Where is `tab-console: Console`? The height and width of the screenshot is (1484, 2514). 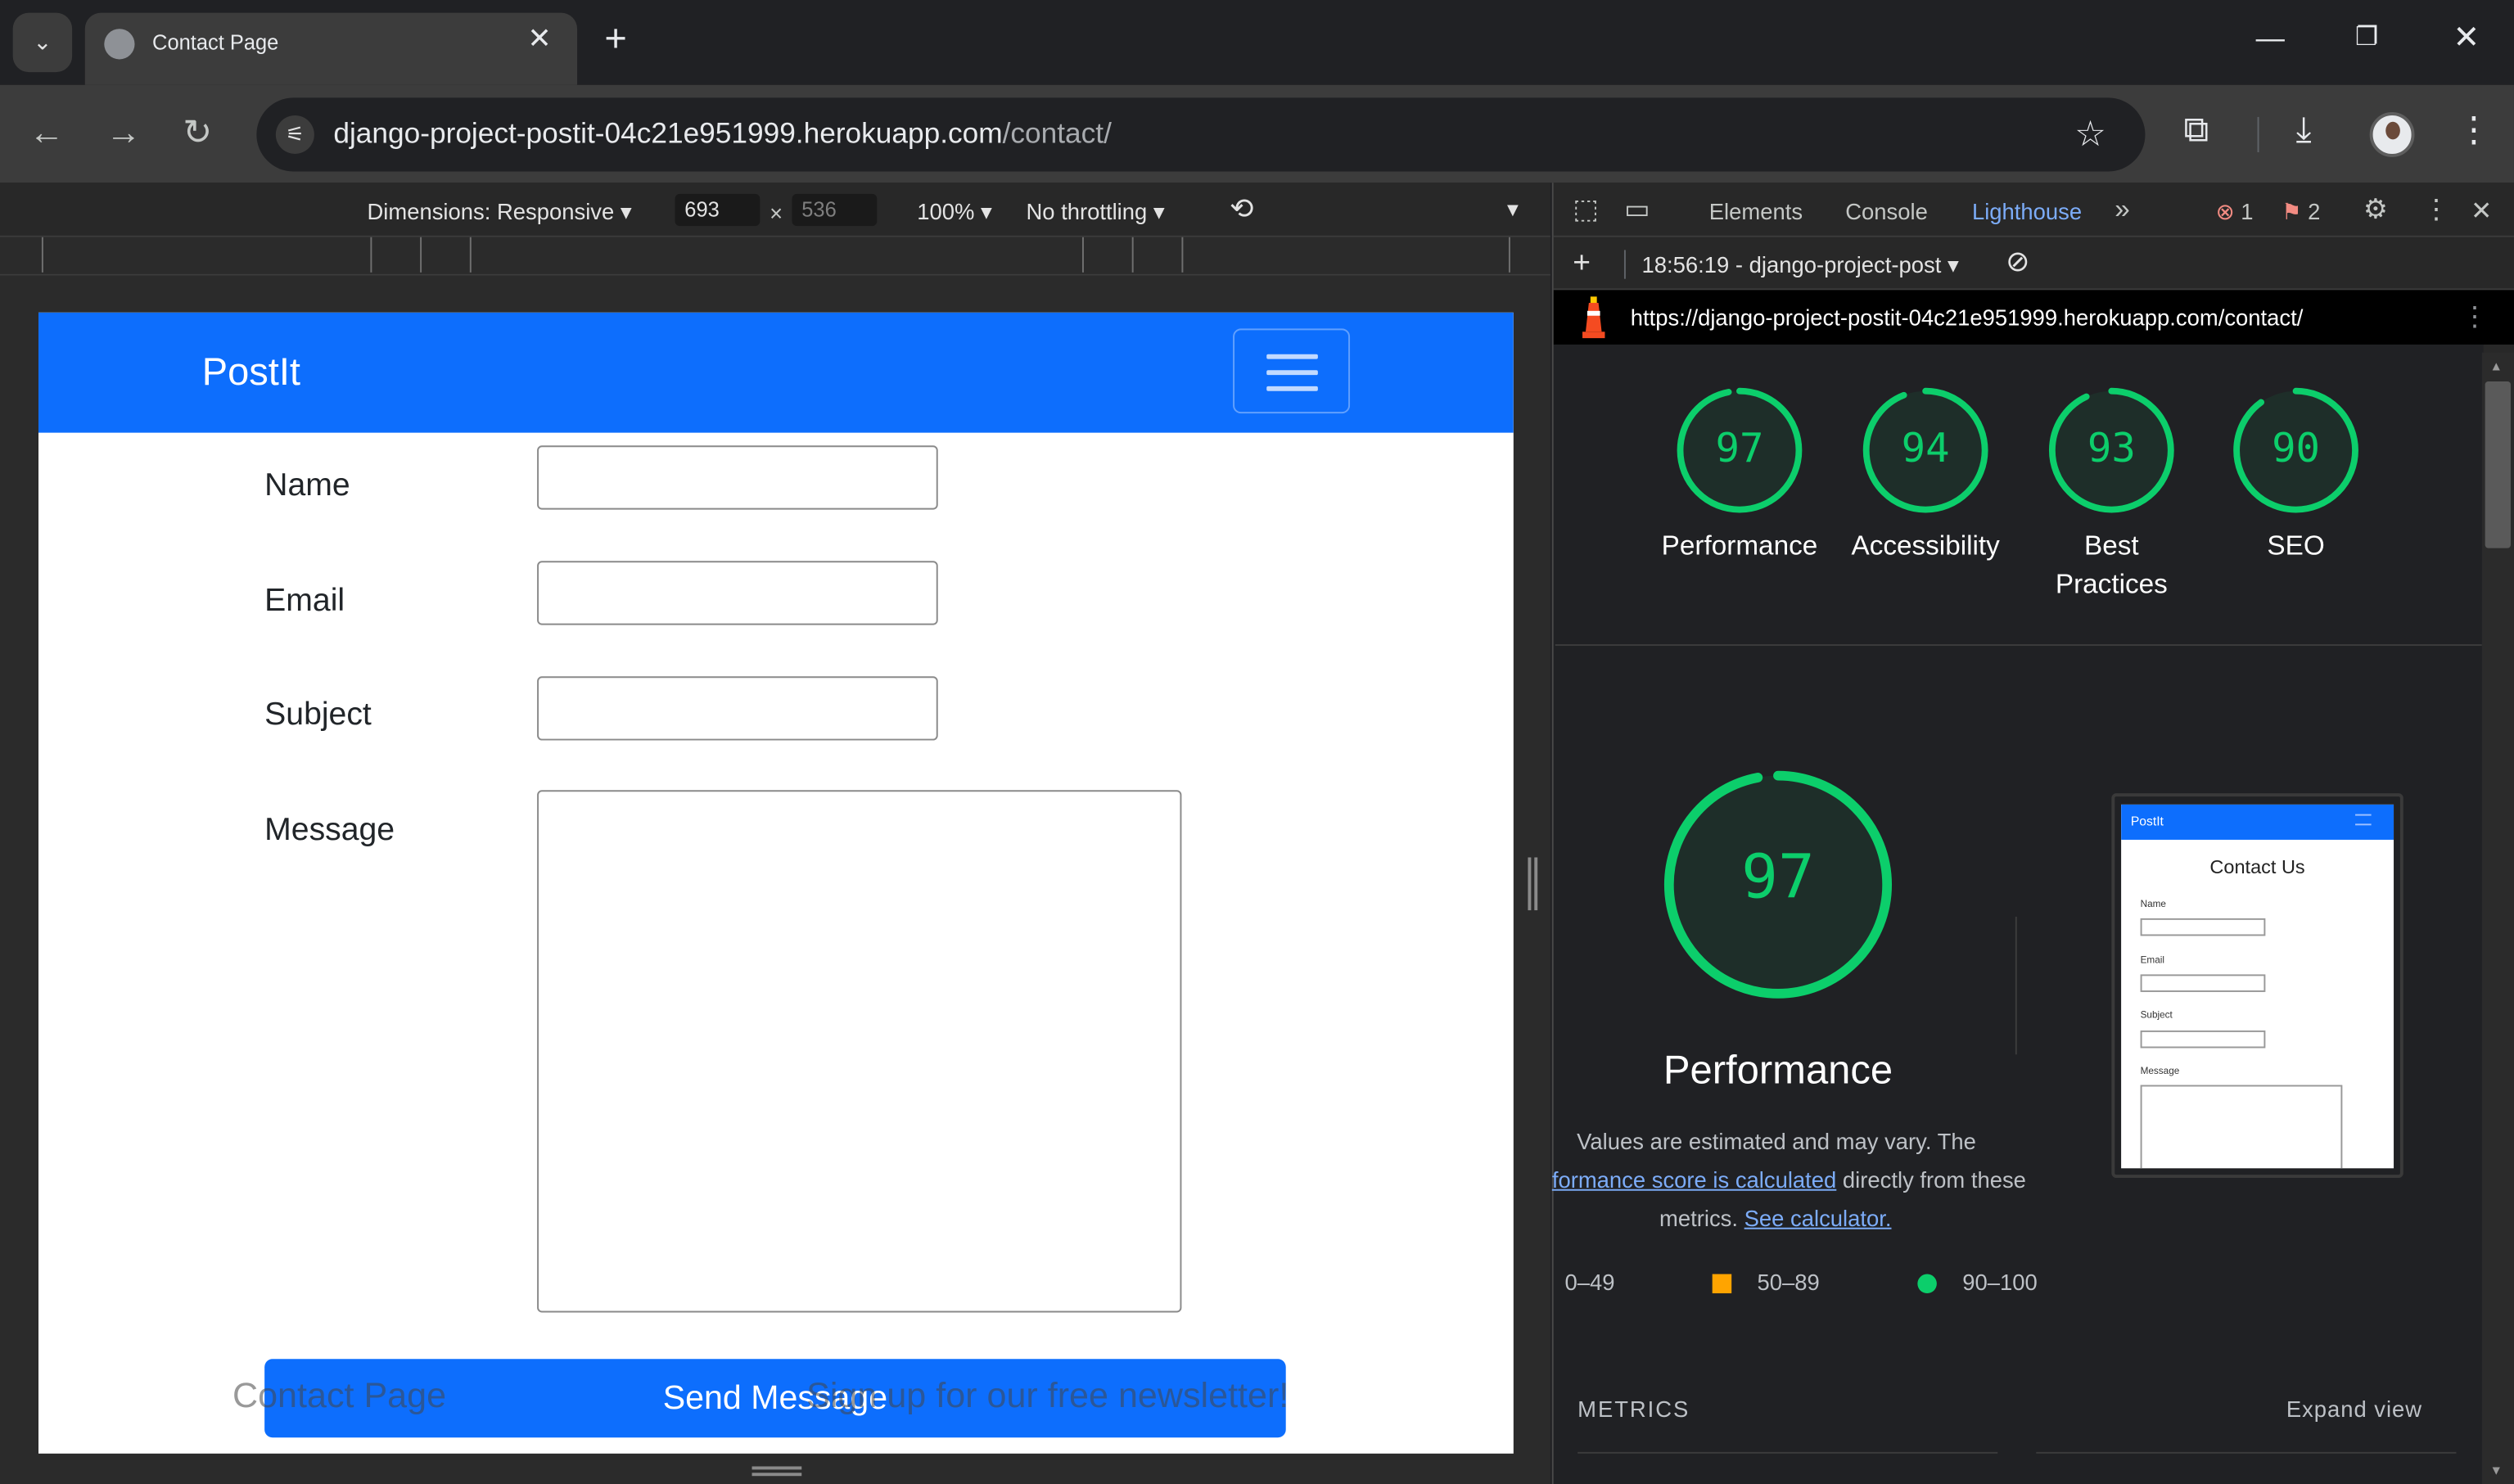
tab-console: Console is located at coordinates (1886, 211).